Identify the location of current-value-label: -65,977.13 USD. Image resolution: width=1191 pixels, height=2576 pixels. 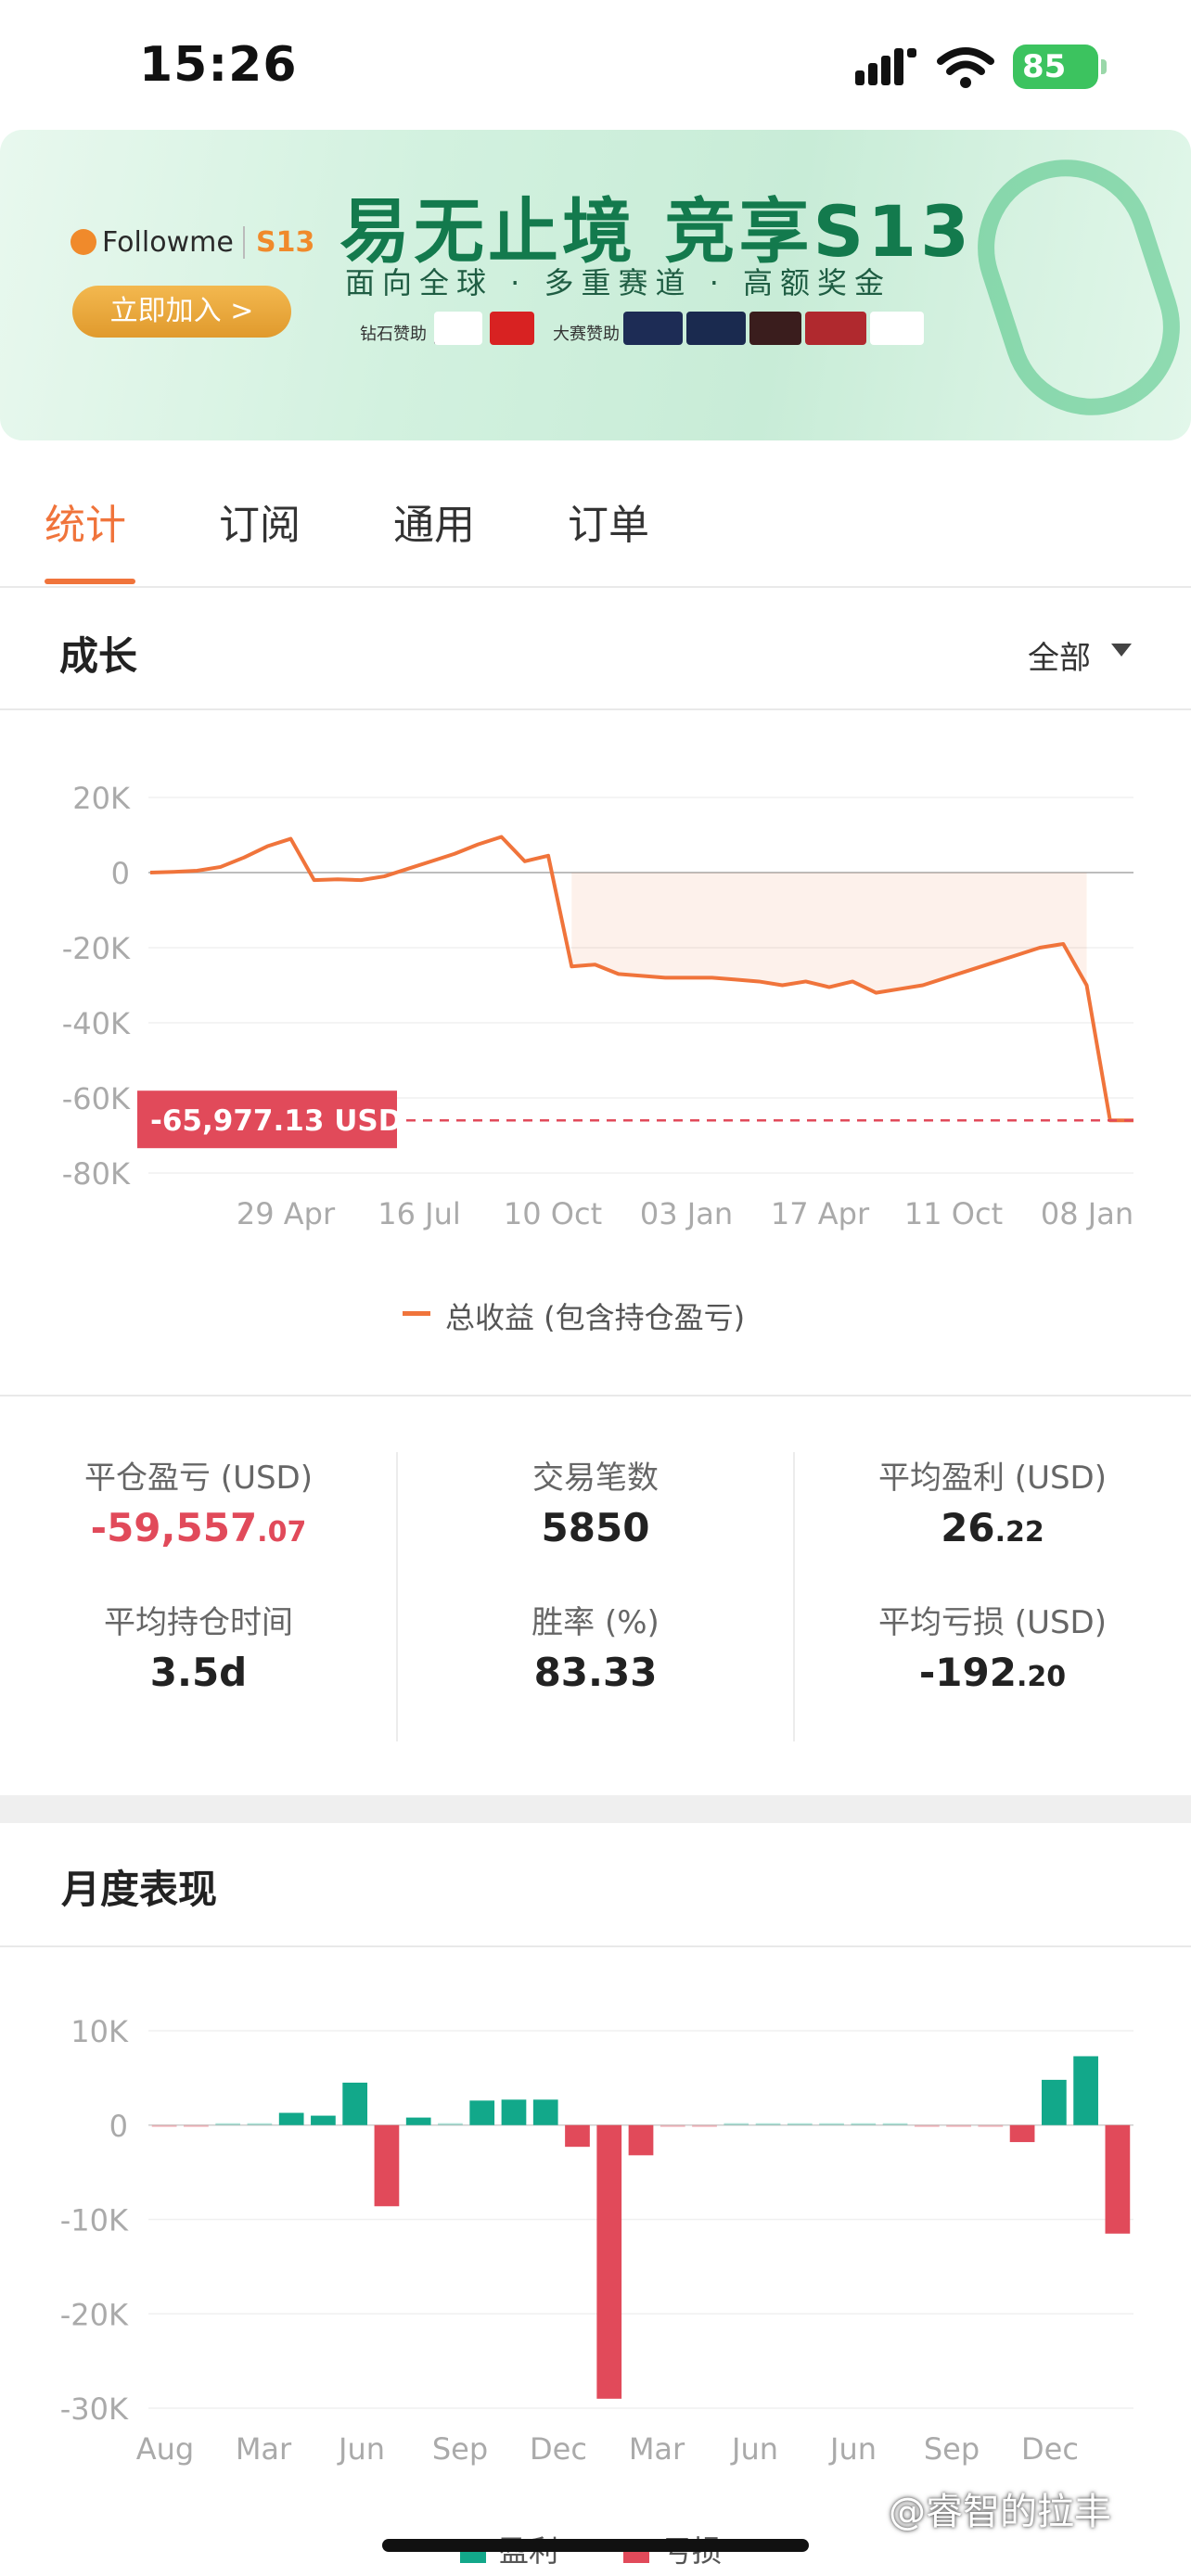
(276, 1121).